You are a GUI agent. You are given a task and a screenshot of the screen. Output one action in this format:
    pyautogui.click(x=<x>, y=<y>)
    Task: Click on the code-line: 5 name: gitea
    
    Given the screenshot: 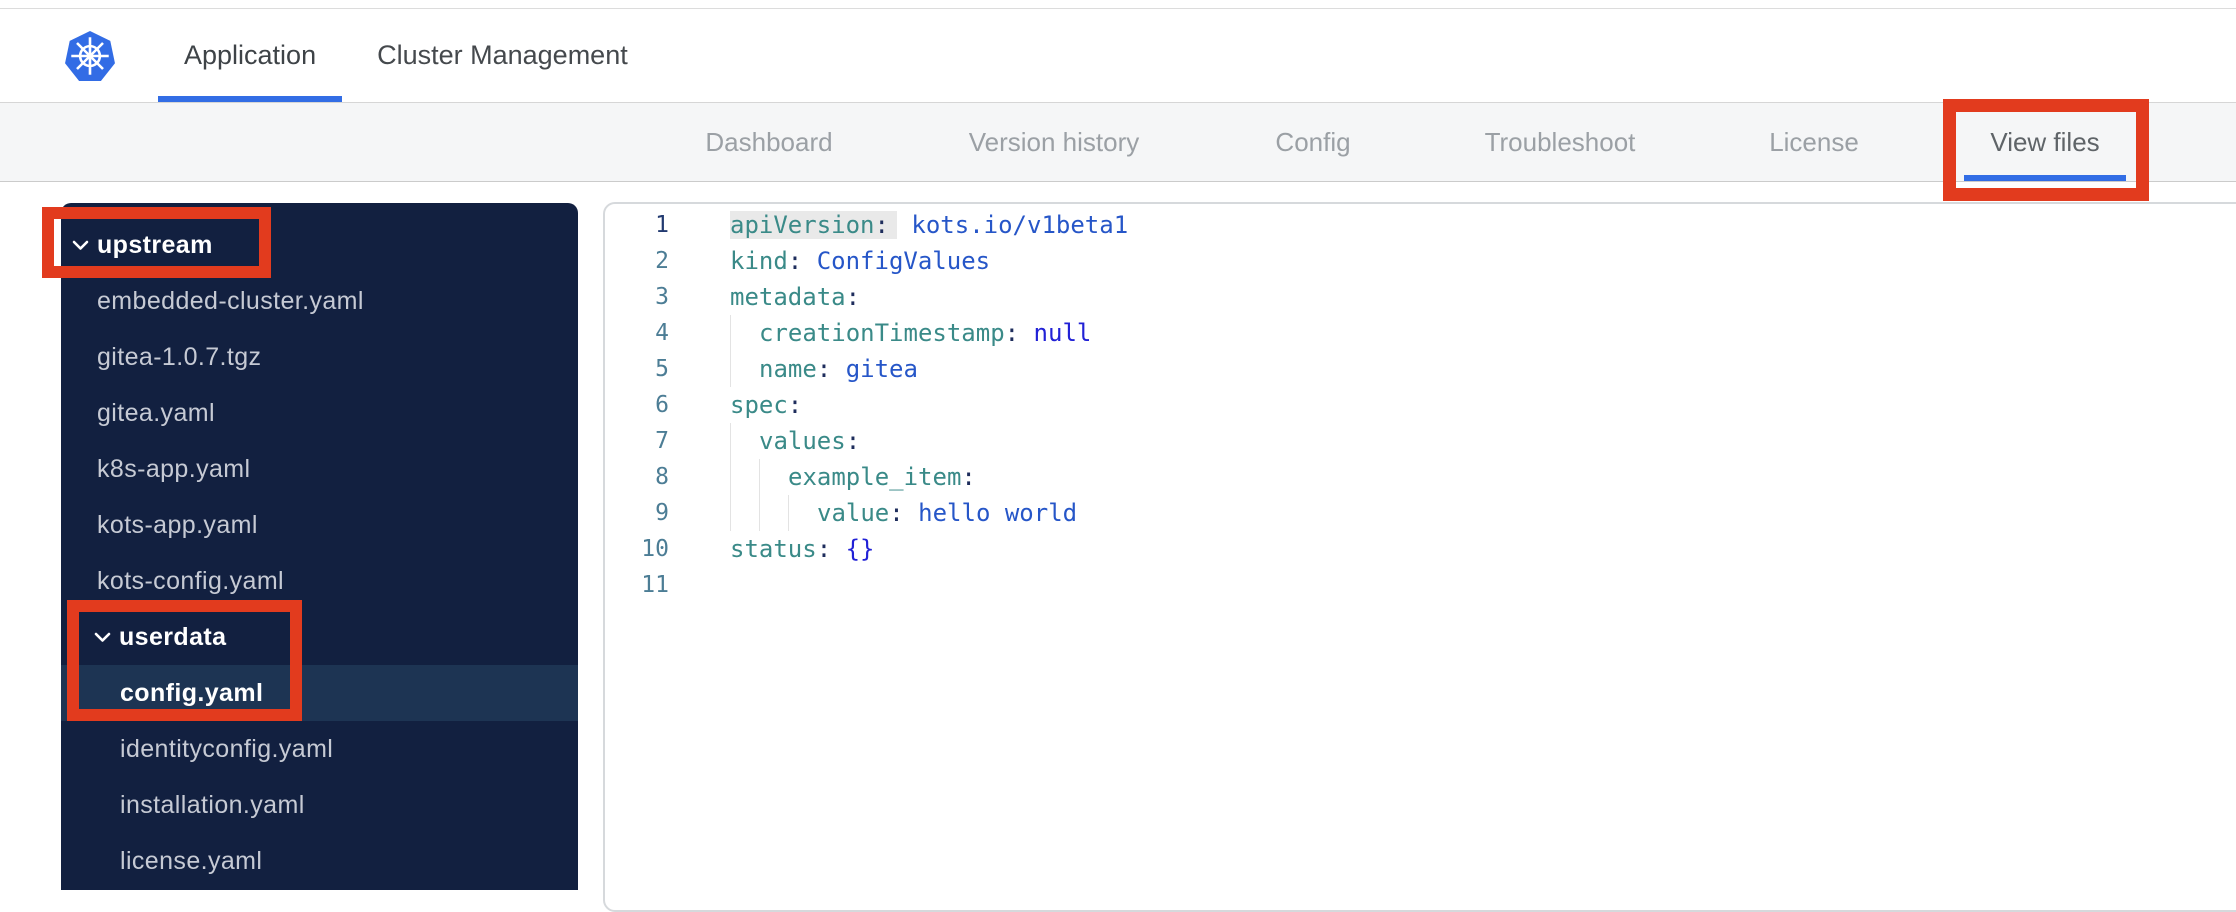 What is the action you would take?
    pyautogui.click(x=1420, y=369)
    